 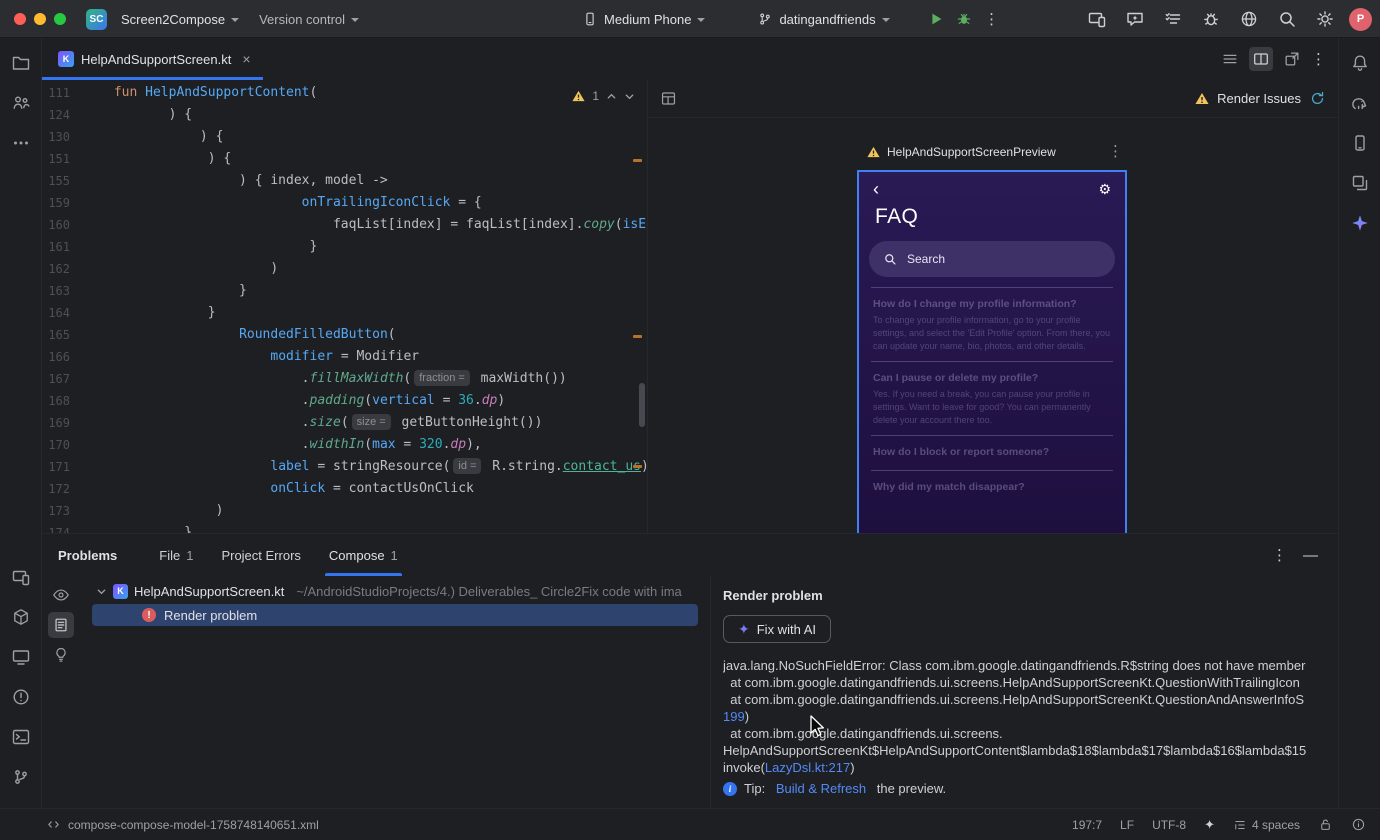 What do you see at coordinates (344, 379) in the screenshot?
I see `code-line: 167 .fillMaxWidth(fraction = maxWidth())` at bounding box center [344, 379].